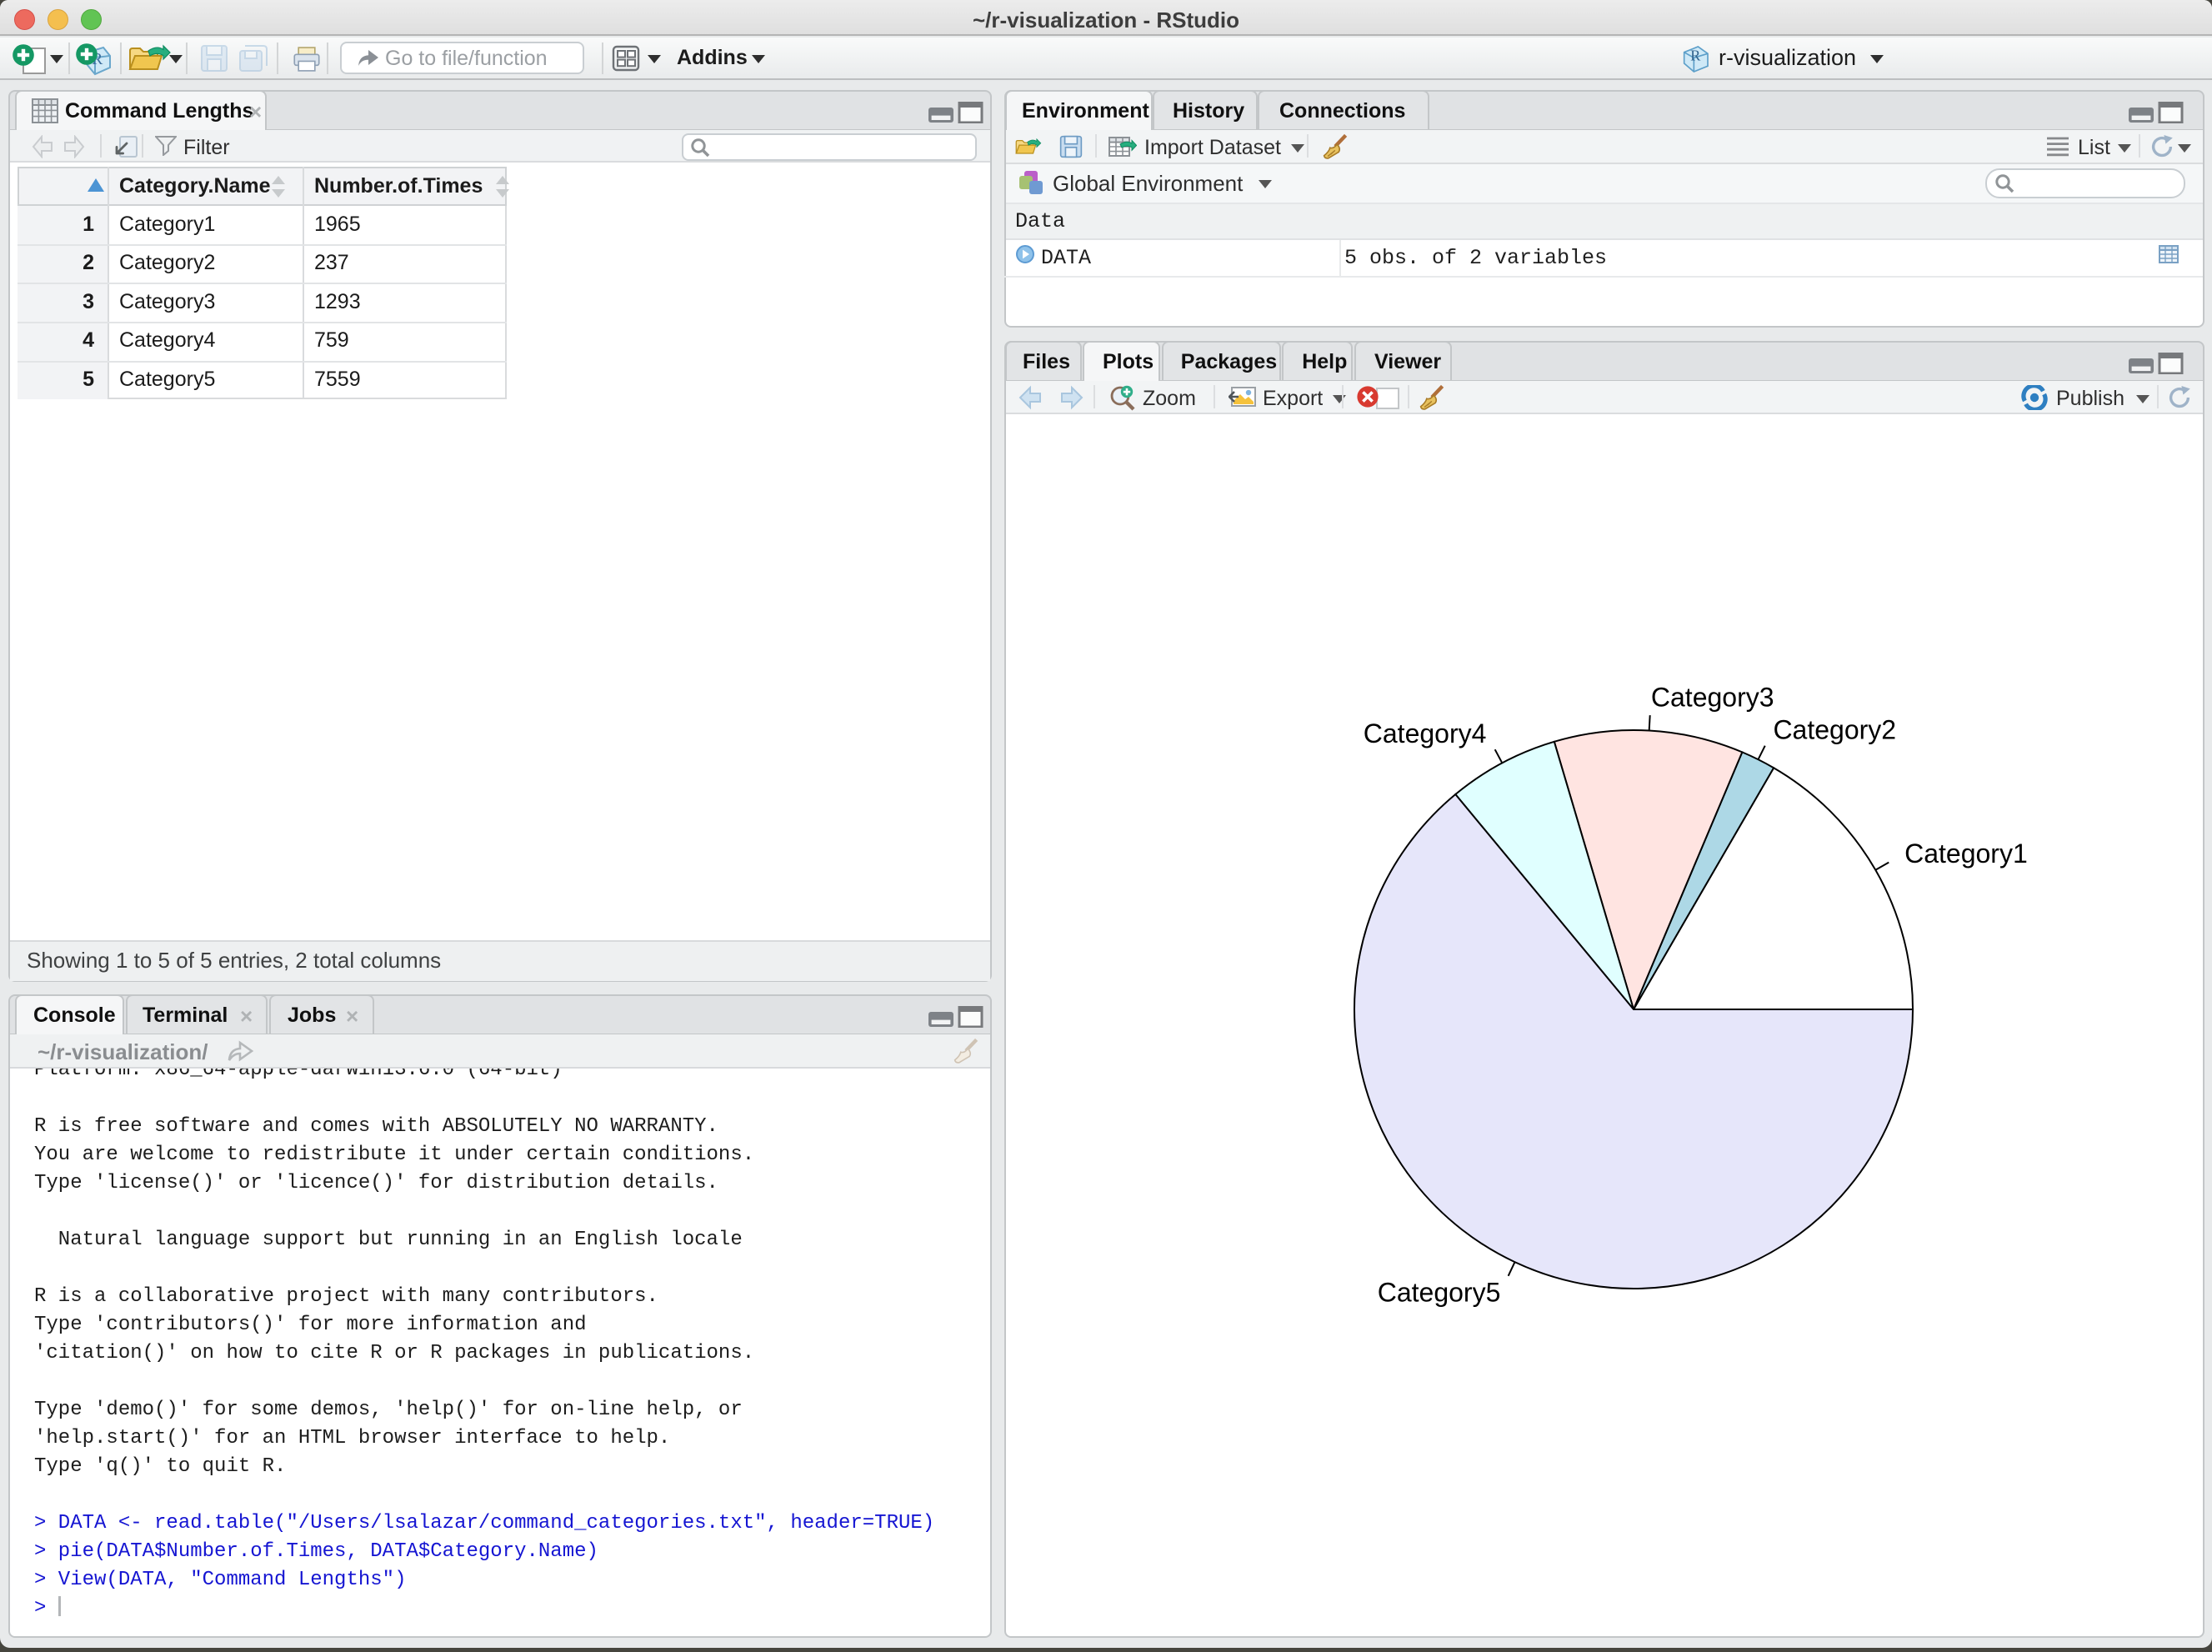 The image size is (2212, 1652). I want to click on svg-text: Category5, so click(1439, 1293).